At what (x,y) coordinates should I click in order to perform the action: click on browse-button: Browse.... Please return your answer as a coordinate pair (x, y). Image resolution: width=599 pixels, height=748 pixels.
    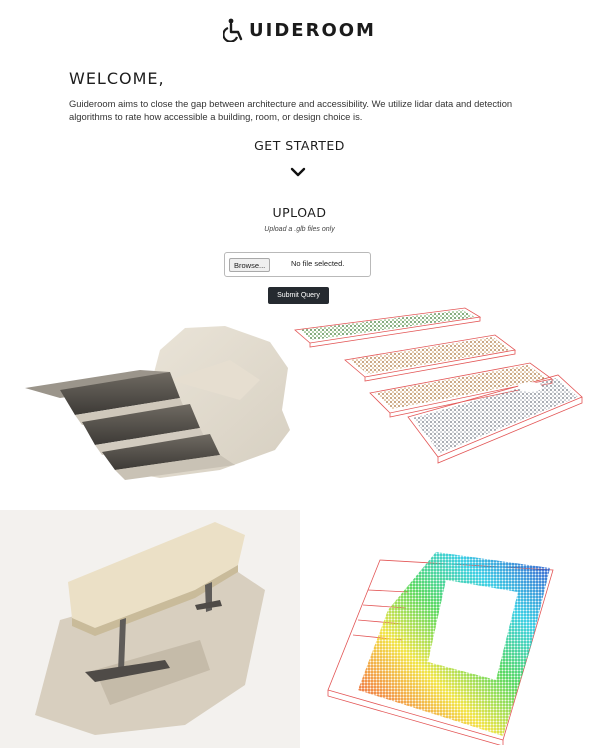
    Looking at the image, I should click on (250, 265).